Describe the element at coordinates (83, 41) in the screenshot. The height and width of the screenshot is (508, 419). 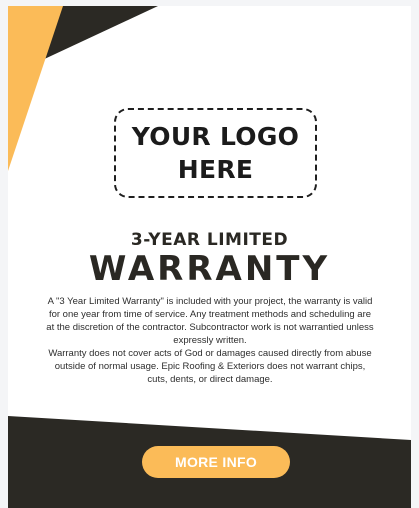
I see `top-dark-shape` at that location.